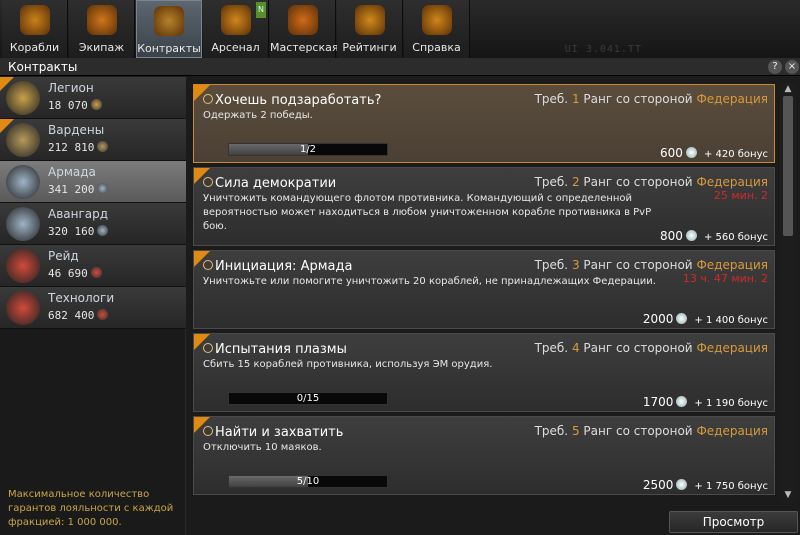 The height and width of the screenshot is (535, 800). I want to click on faction-item: Вардены 212 810, so click(93, 140).